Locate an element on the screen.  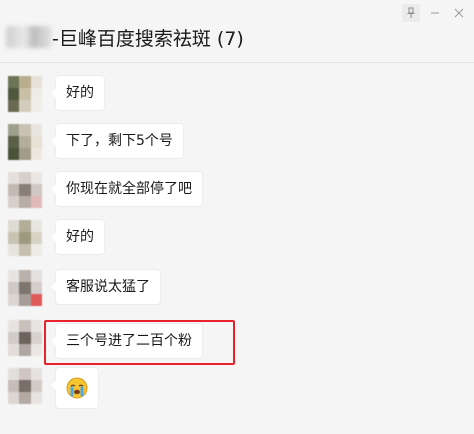
message-row: 你现在就全部停了吧 is located at coordinates (237, 192).